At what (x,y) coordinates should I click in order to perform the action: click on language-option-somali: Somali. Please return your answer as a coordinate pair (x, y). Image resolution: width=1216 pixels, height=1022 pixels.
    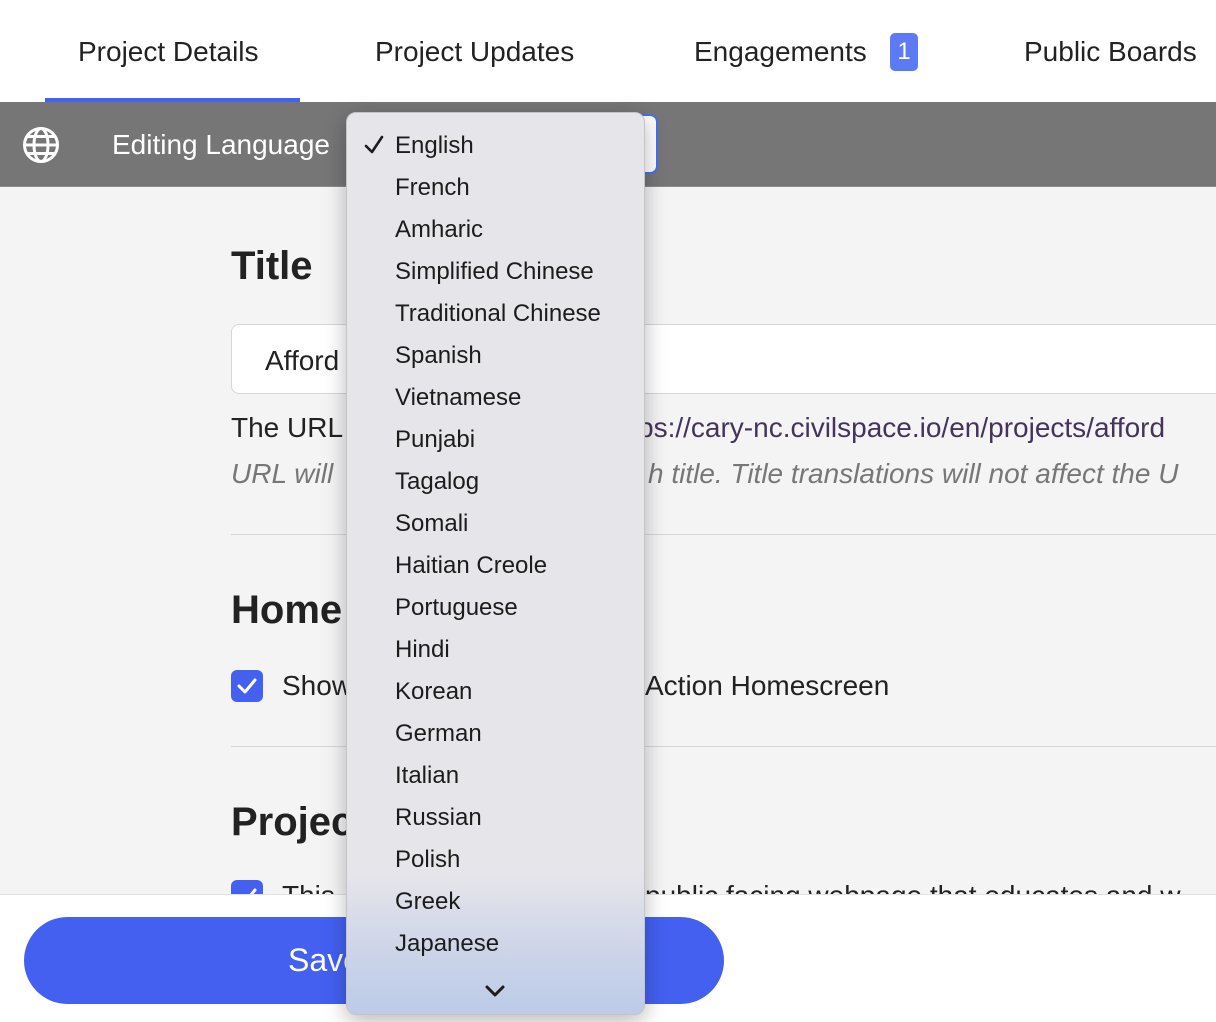
    Looking at the image, I should click on (495, 523).